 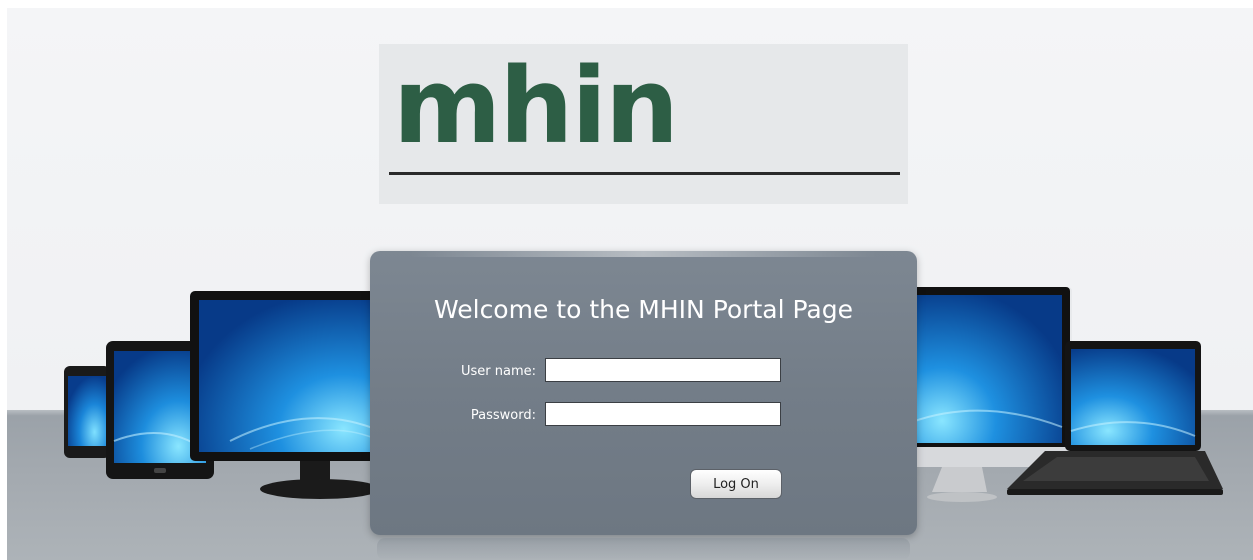 What do you see at coordinates (643, 254) in the screenshot?
I see `panel-shine` at bounding box center [643, 254].